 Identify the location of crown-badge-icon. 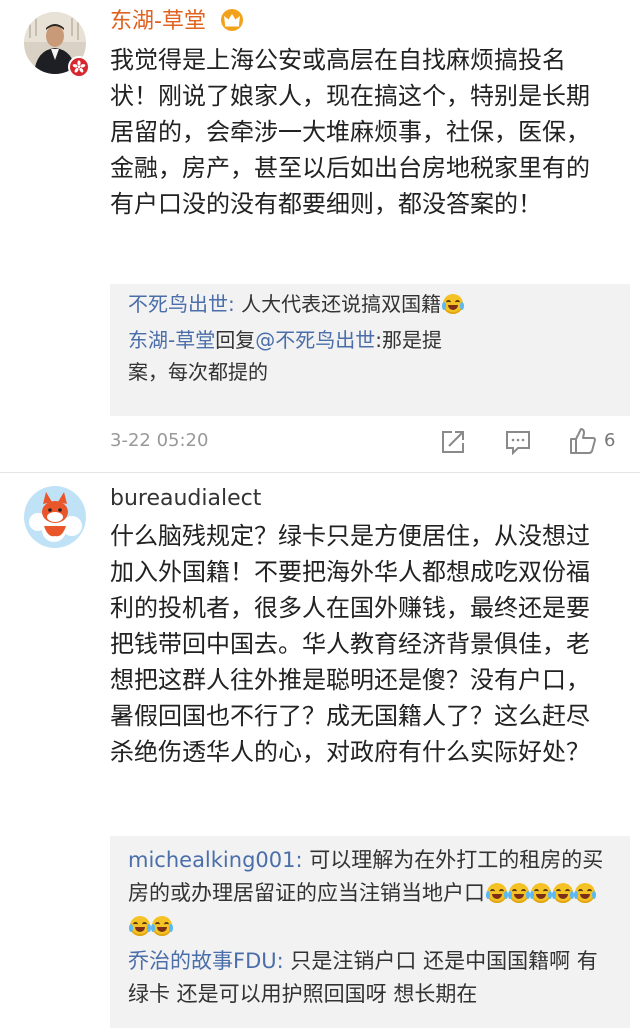
(232, 23).